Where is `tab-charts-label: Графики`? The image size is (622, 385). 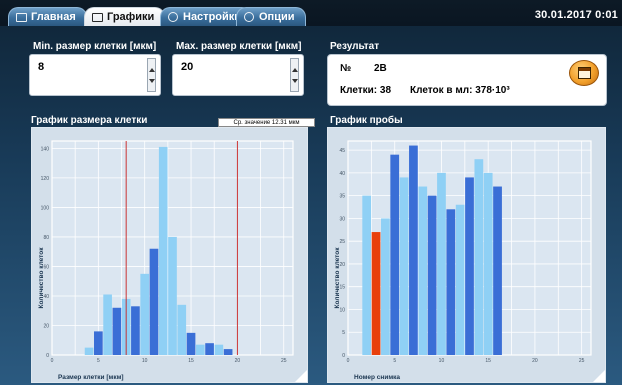
tab-charts-label: Графики is located at coordinates (131, 17).